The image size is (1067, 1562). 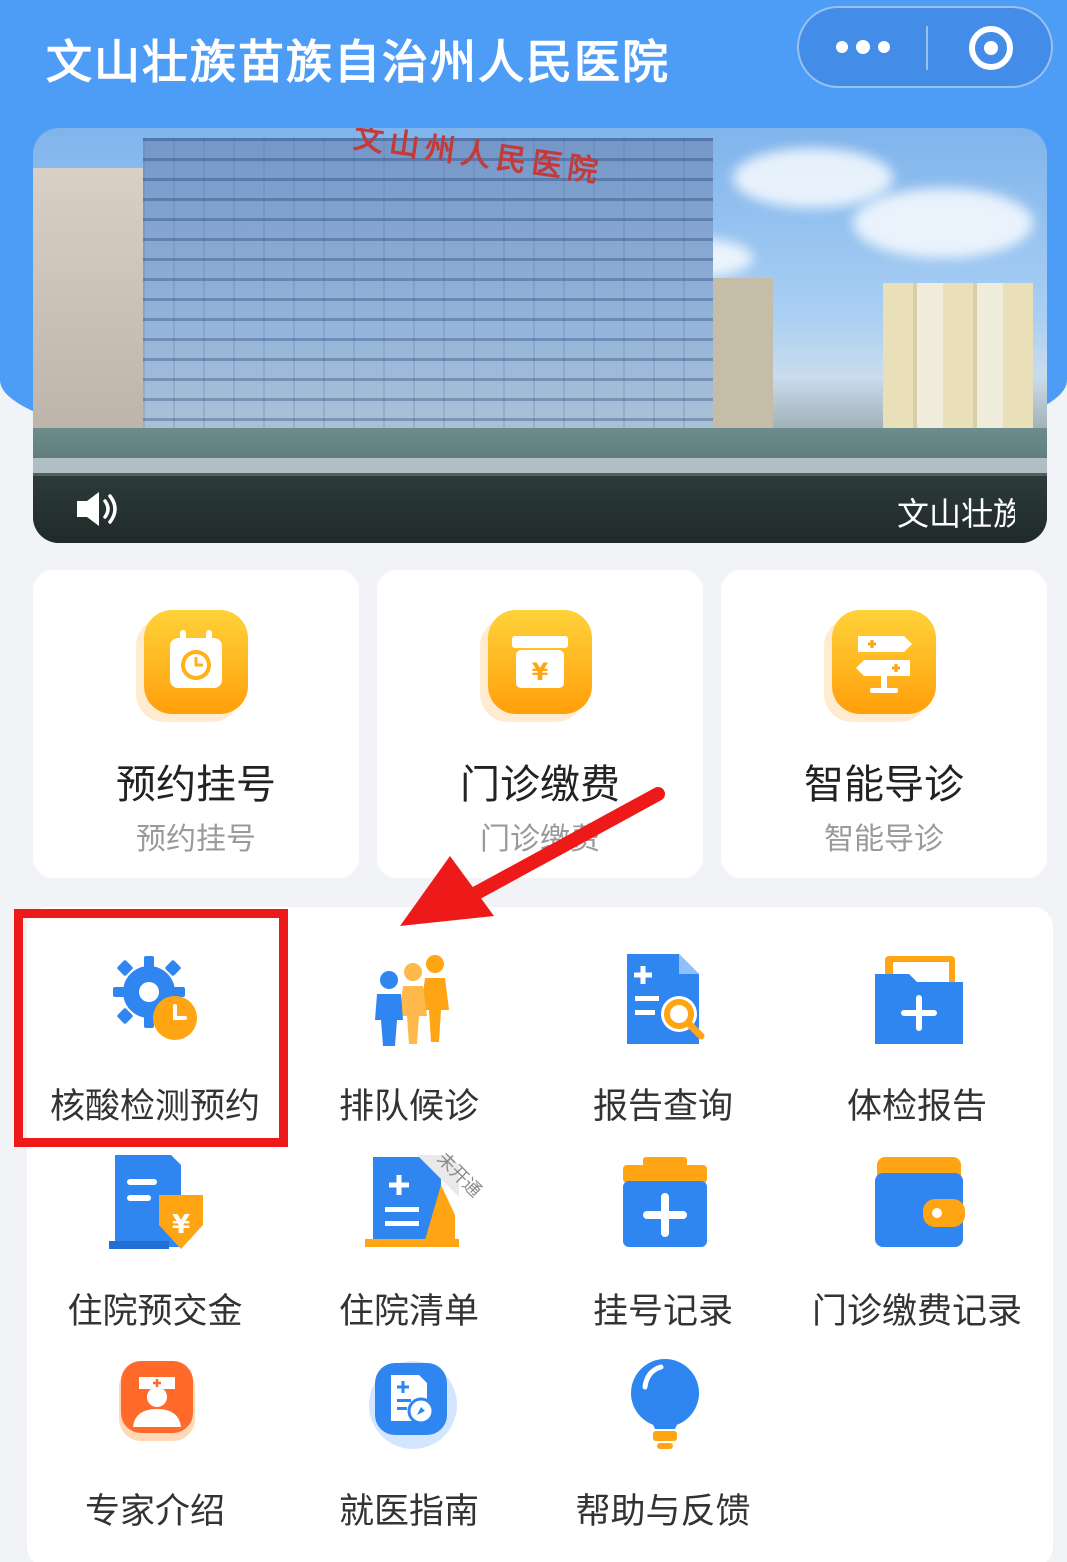 What do you see at coordinates (916, 1107) in the screenshot?
I see `grid-item-label: 体检报告` at bounding box center [916, 1107].